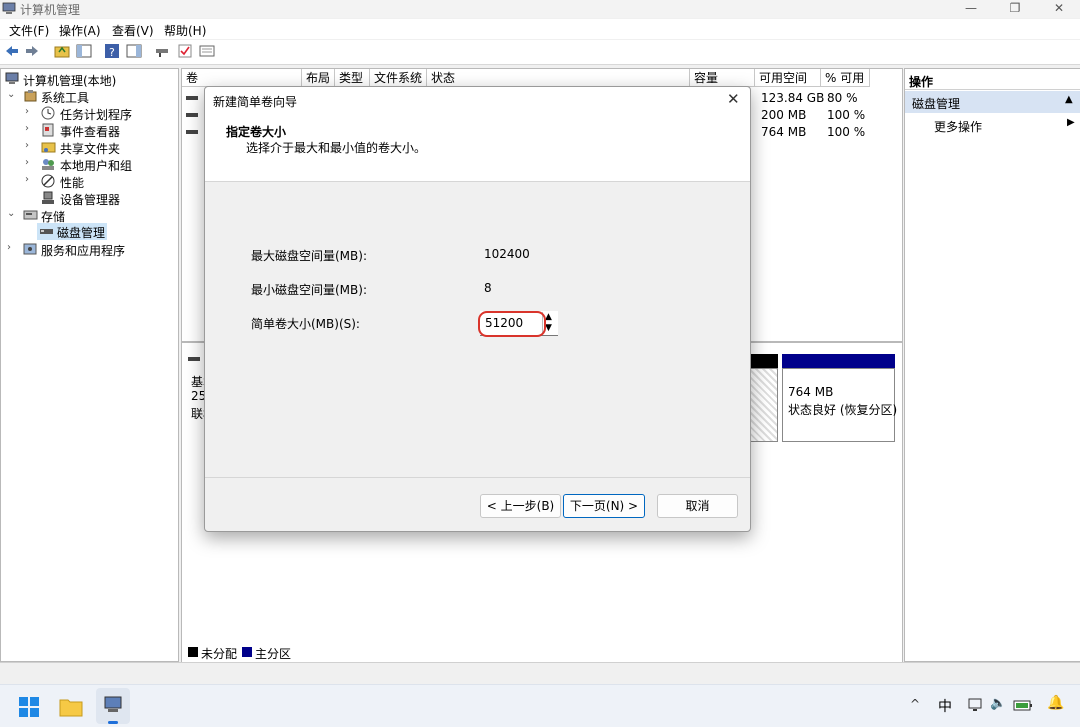 This screenshot has height=727, width=1080. I want to click on tree-item-label: 事件查看器, so click(90, 132).